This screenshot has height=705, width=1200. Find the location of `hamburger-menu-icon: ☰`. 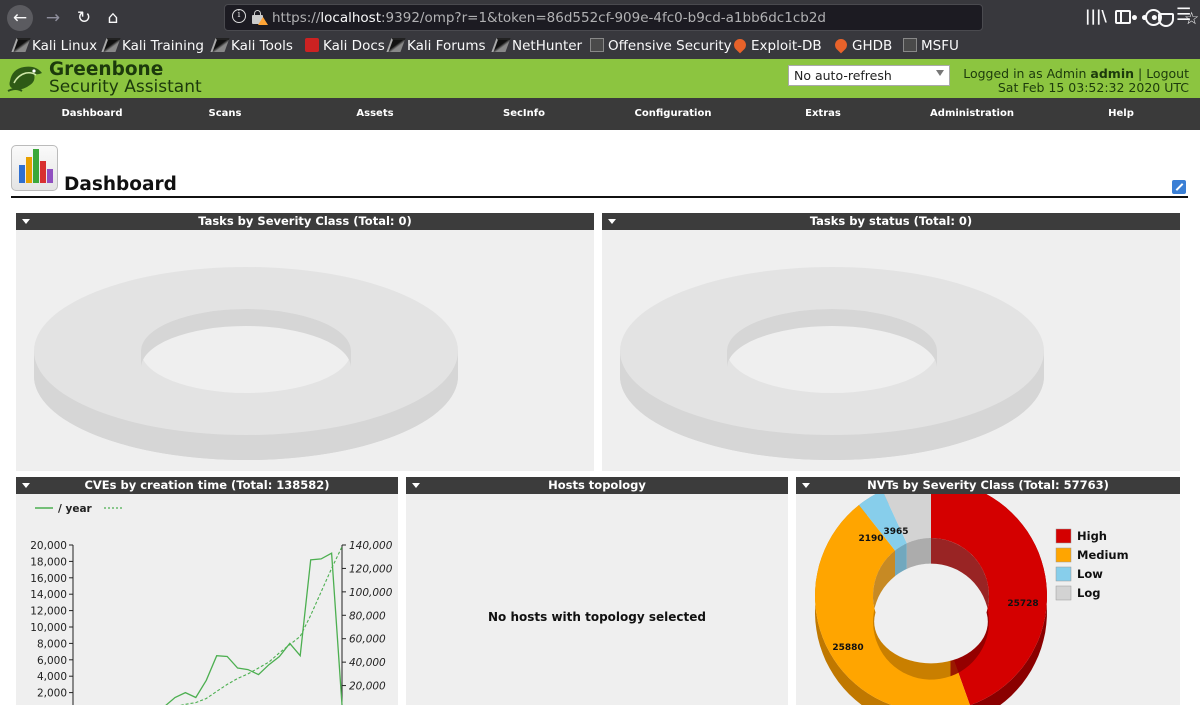

hamburger-menu-icon: ☰ is located at coordinates (1183, 15).